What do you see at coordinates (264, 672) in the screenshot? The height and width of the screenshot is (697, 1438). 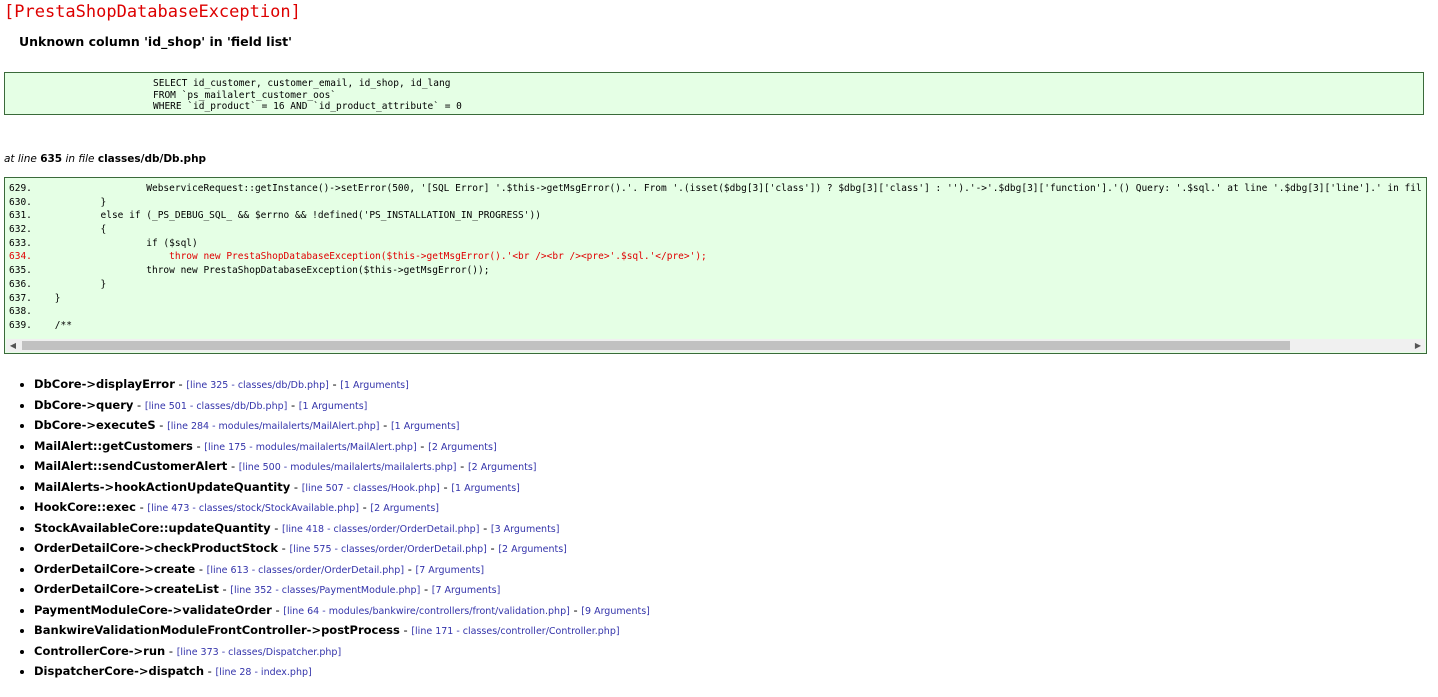 I see `trace-location-link: [line 28 - index.php]` at bounding box center [264, 672].